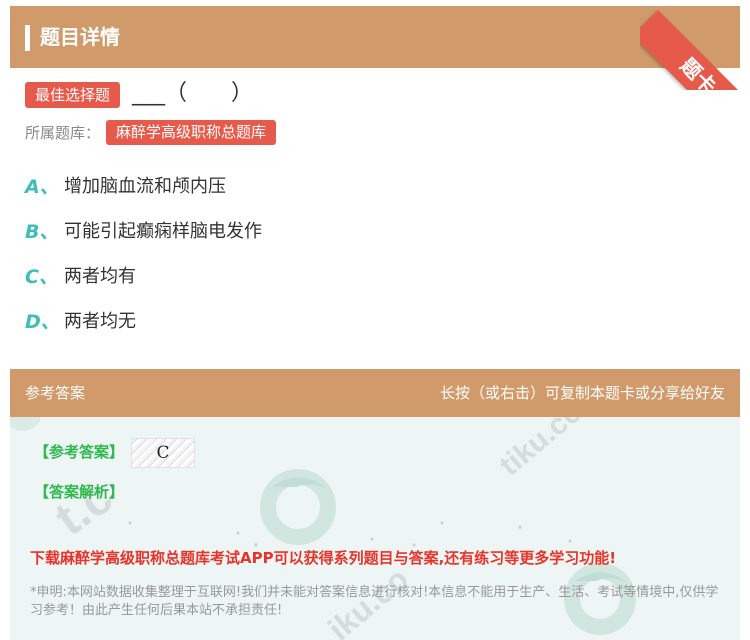  Describe the element at coordinates (163, 231) in the screenshot. I see `option-text: 可能引起癫痫样脑电发作` at that location.